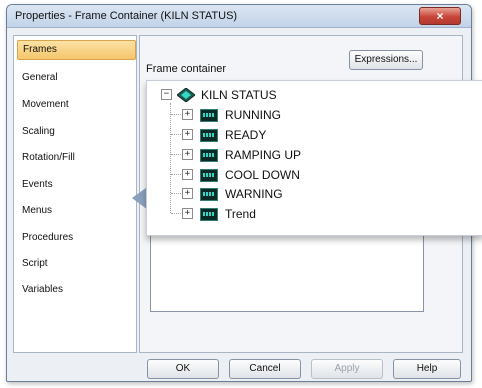 The width and height of the screenshot is (482, 388). I want to click on sidebar-item-variables: Variables, so click(75, 290).